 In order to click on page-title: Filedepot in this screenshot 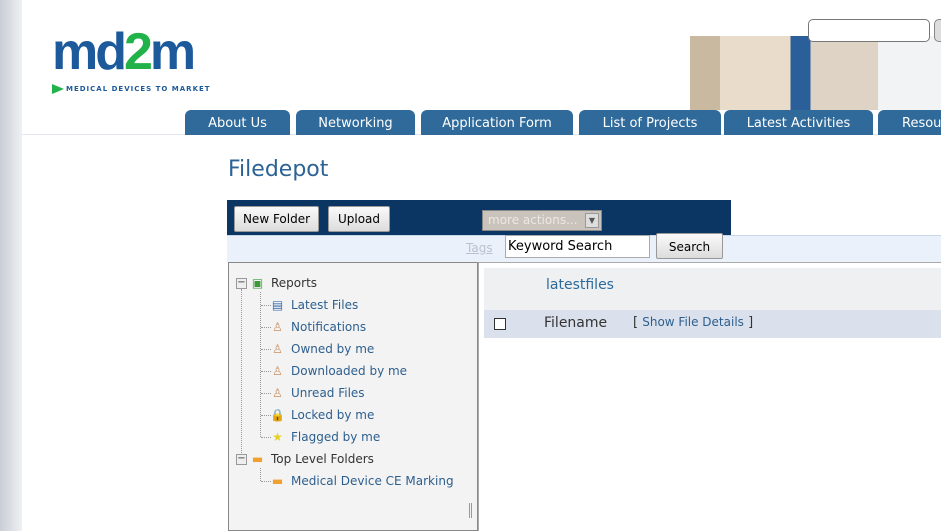, I will do `click(278, 169)`.